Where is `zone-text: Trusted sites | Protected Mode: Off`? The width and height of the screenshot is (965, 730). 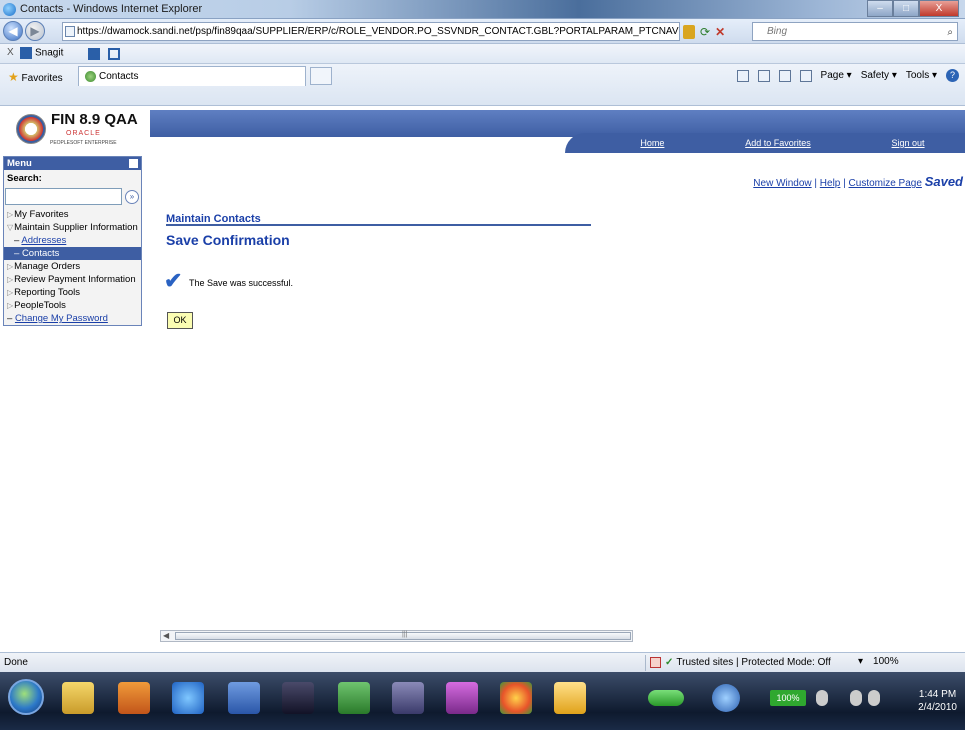
zone-text: Trusted sites | Protected Mode: Off is located at coordinates (753, 662).